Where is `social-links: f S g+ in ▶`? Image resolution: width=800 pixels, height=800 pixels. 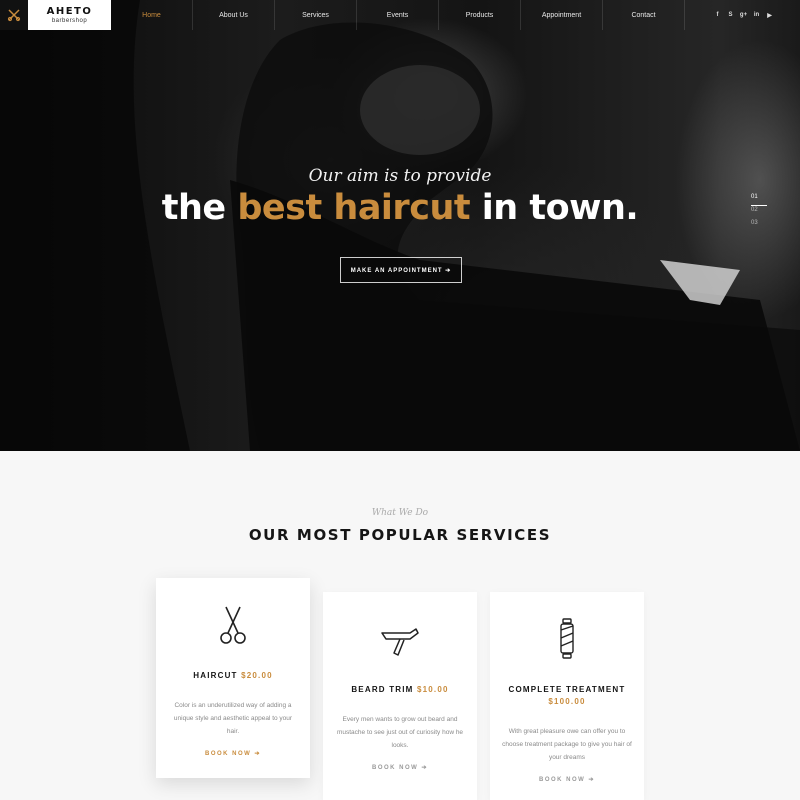
social-links: f S g+ in ▶ is located at coordinates (730, 15).